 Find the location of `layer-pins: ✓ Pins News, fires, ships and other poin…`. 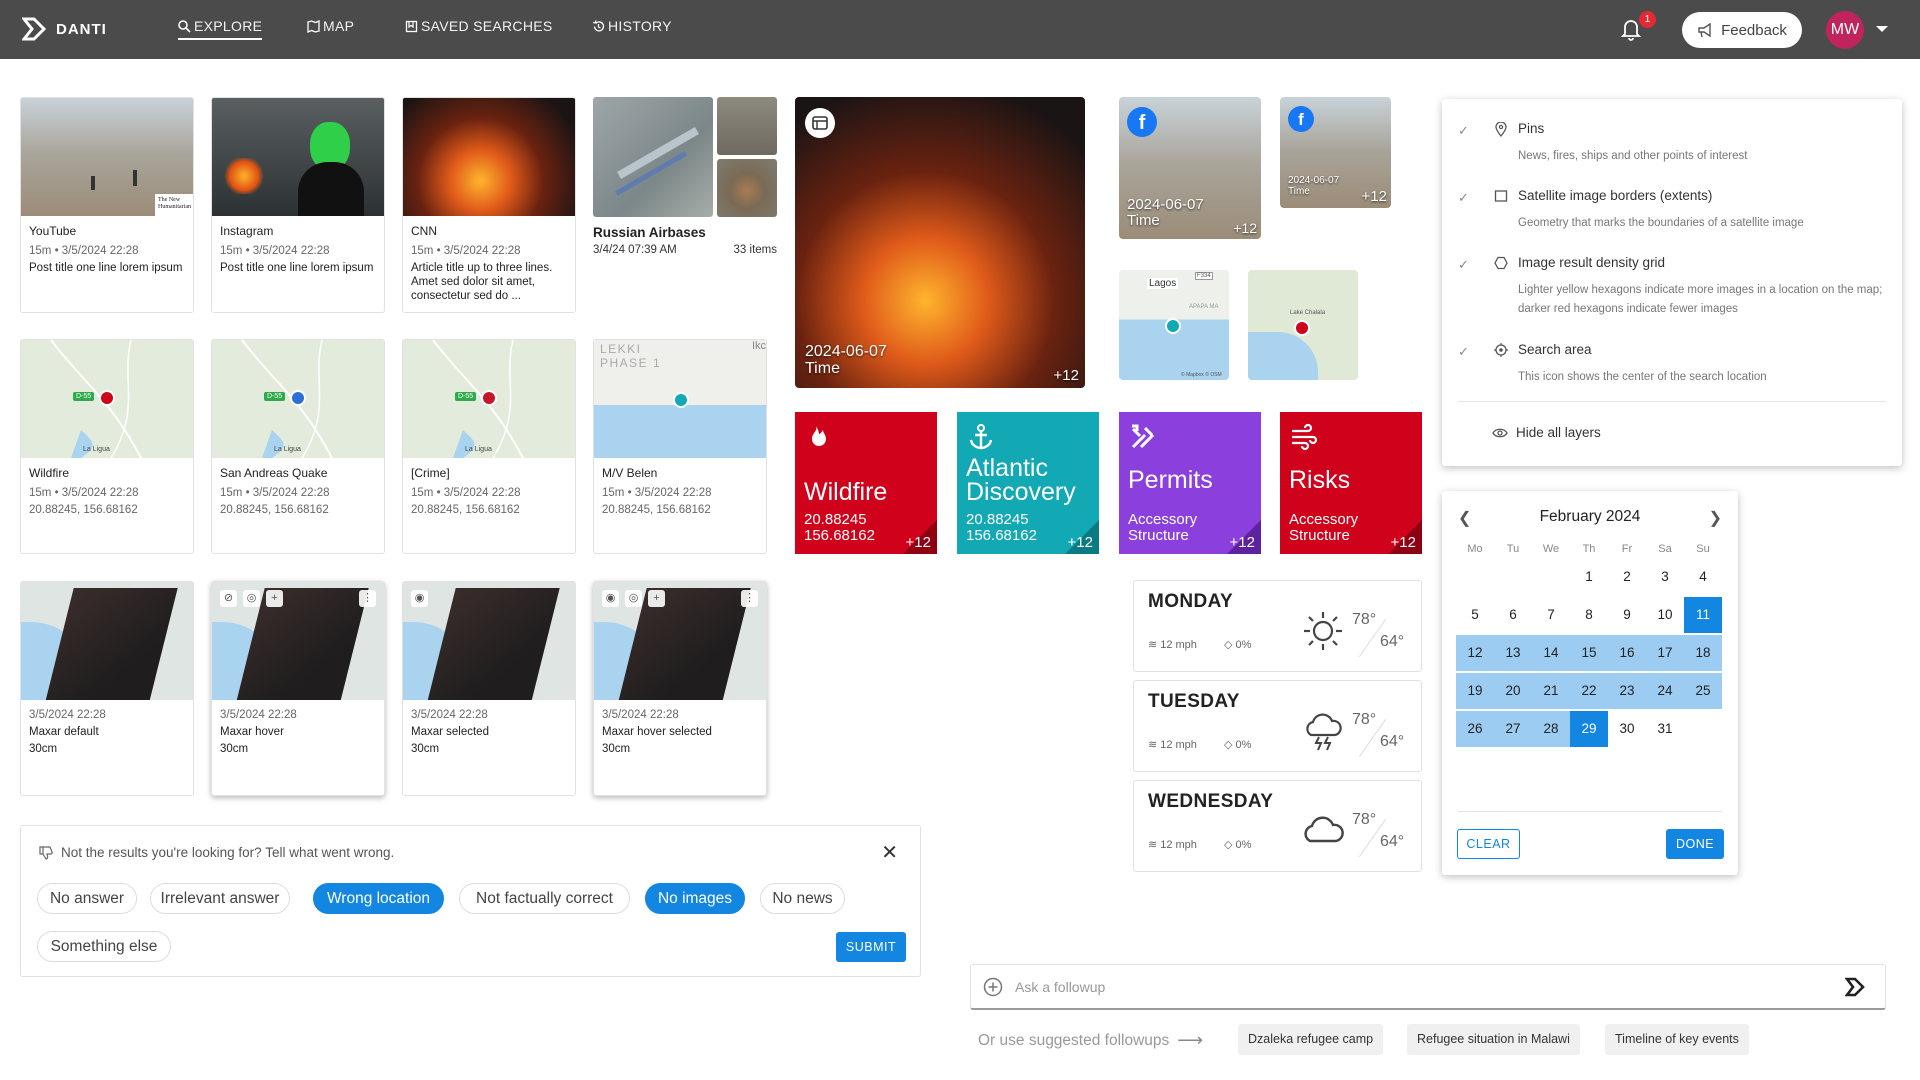

layer-pins: ✓ Pins News, fires, ships and other poin… is located at coordinates (1678, 146).